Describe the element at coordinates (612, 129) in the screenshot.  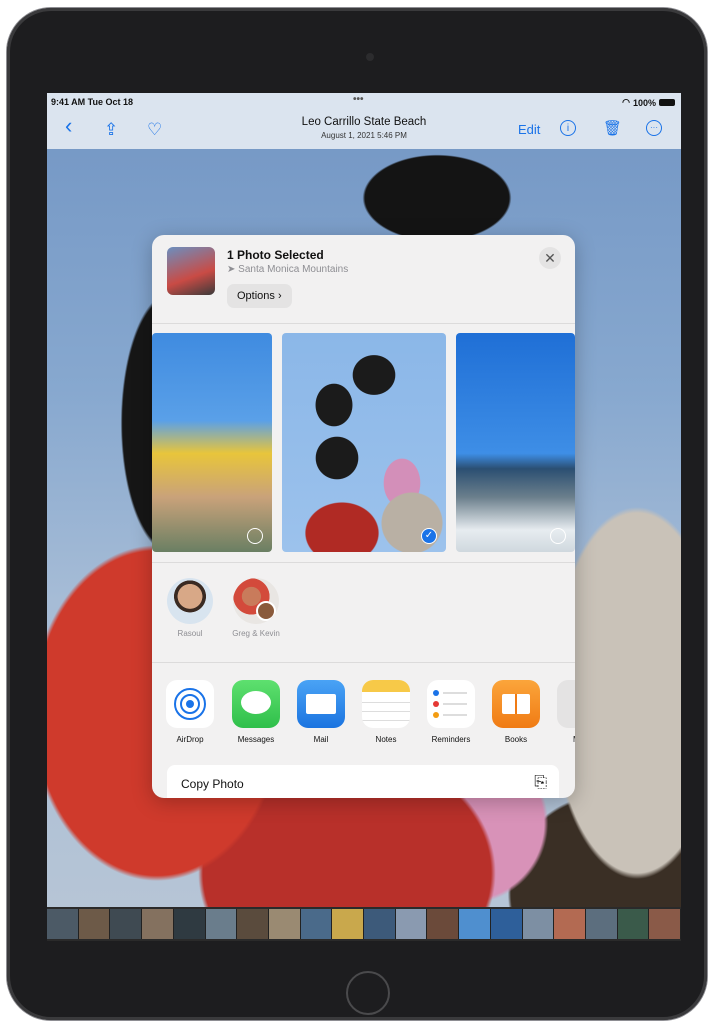
I see `trash-icon: 🗑` at that location.